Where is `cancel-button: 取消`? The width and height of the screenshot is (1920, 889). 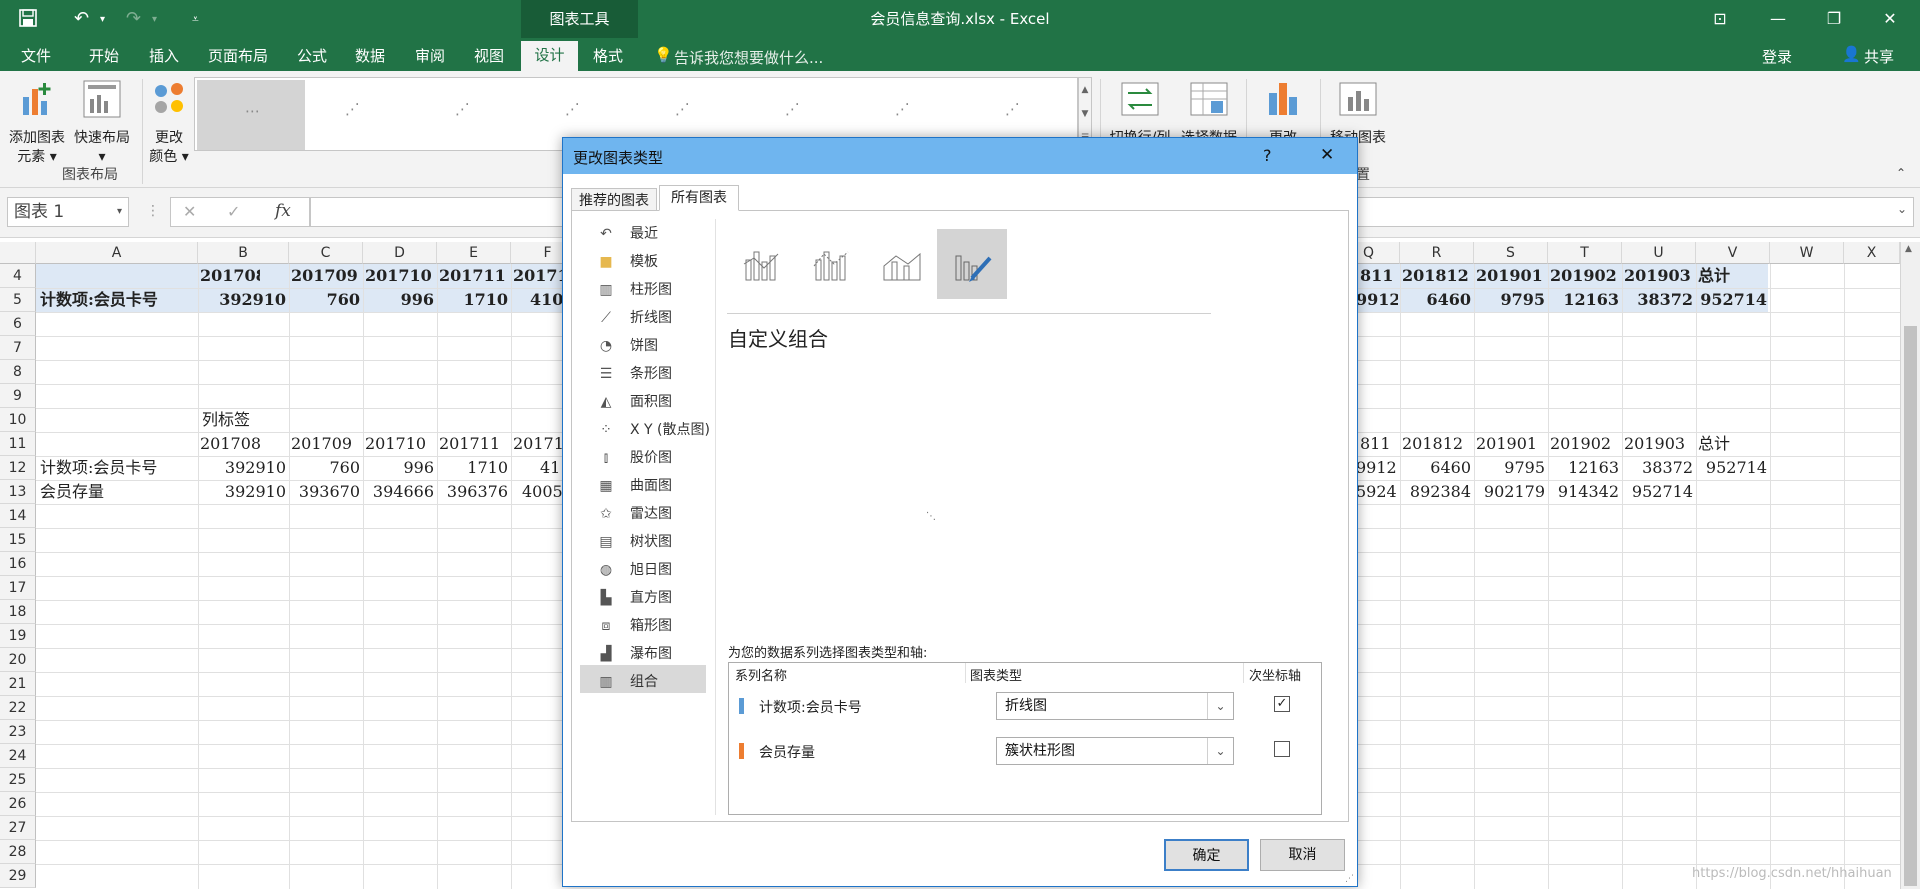
cancel-button: 取消 is located at coordinates (1302, 855).